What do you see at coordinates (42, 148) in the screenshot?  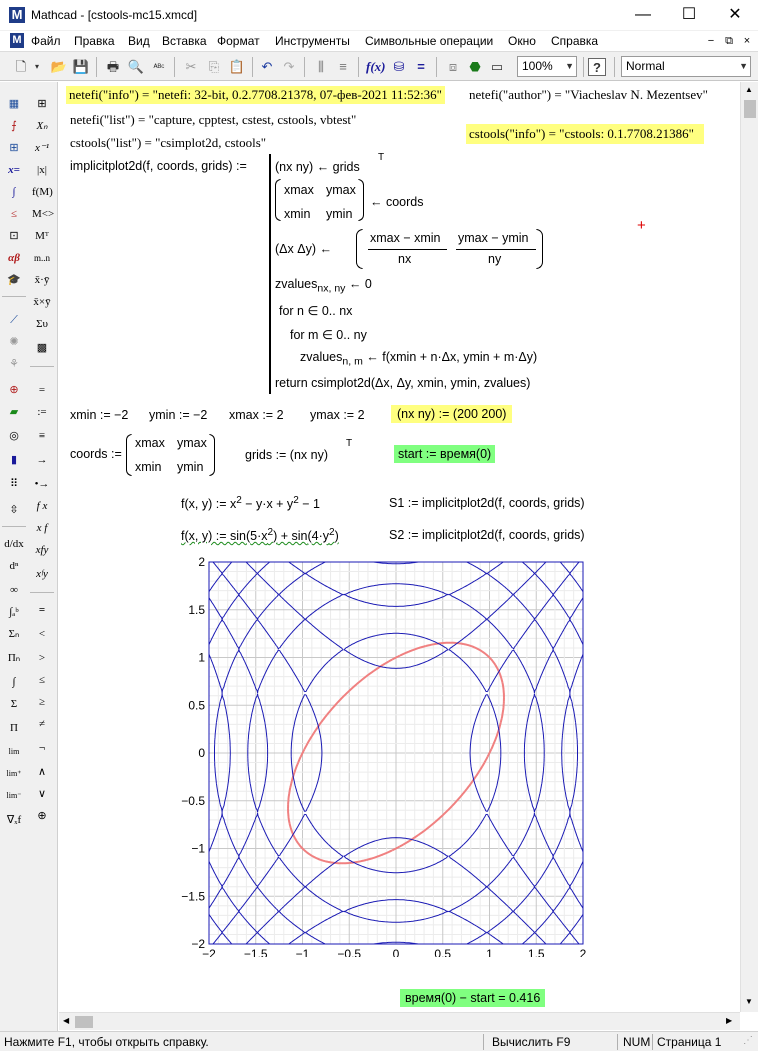 I see `inverse-icon: x⁻¹` at bounding box center [42, 148].